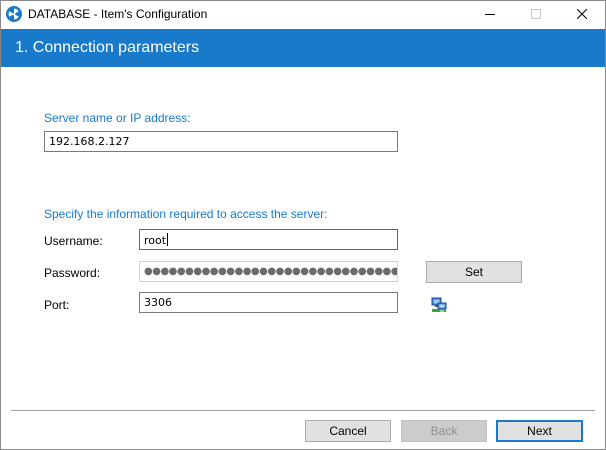 The height and width of the screenshot is (450, 606). What do you see at coordinates (73, 241) in the screenshot?
I see `username-label: Username:` at bounding box center [73, 241].